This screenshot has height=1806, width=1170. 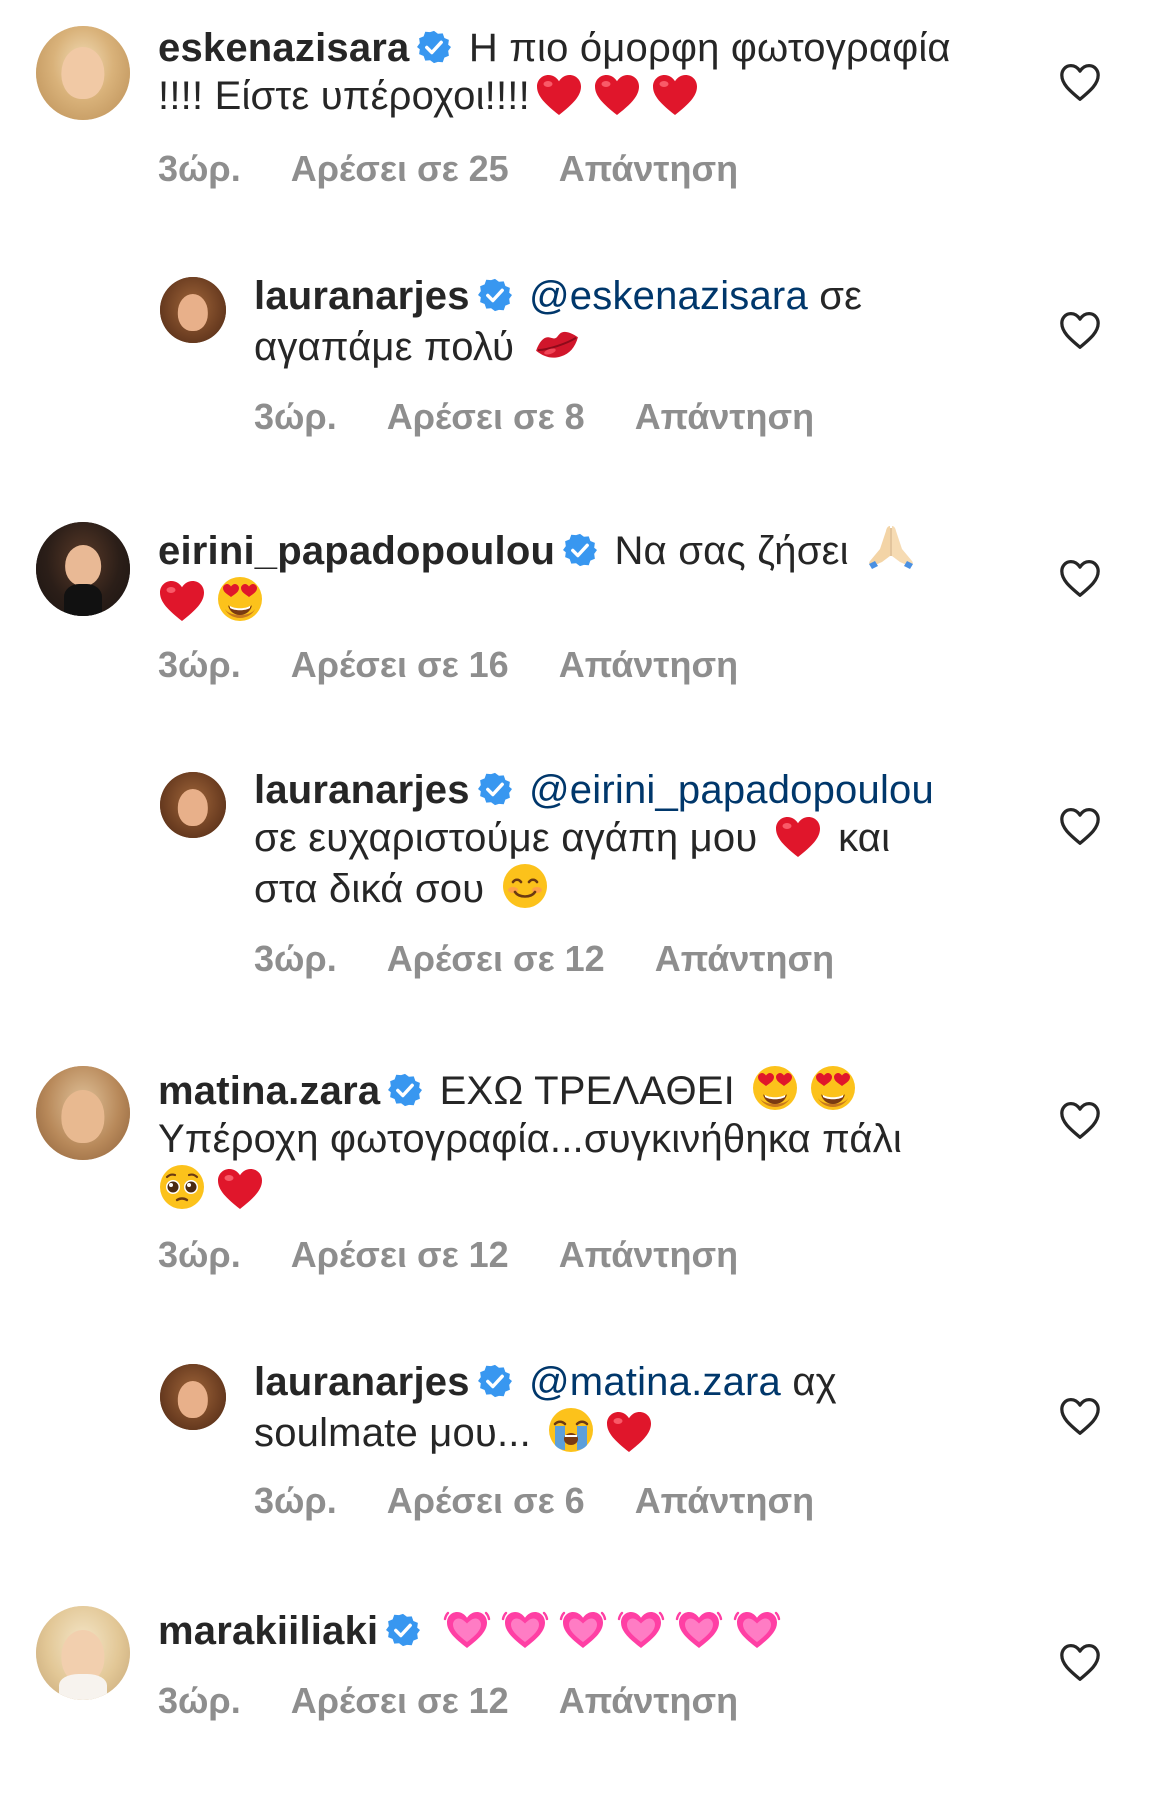 I want to click on comment-username: eskenazisara, so click(x=283, y=48).